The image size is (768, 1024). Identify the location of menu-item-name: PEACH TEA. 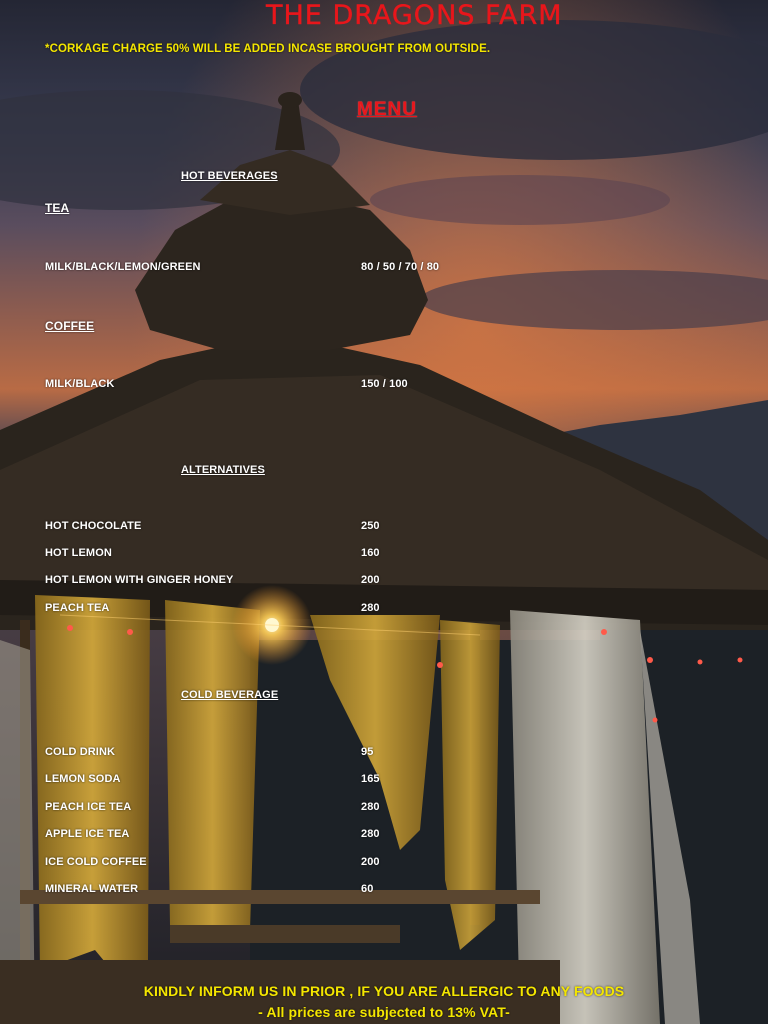
(77, 608).